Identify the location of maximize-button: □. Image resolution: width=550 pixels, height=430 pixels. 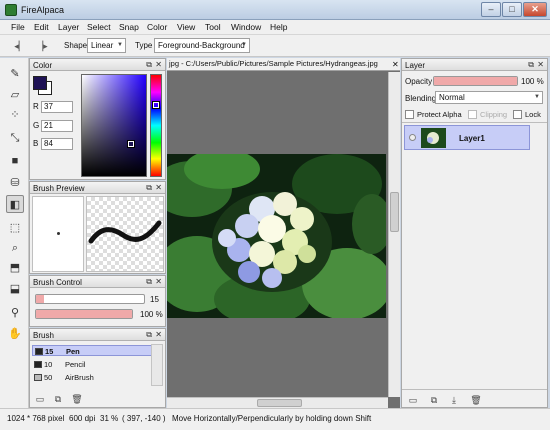
(512, 9).